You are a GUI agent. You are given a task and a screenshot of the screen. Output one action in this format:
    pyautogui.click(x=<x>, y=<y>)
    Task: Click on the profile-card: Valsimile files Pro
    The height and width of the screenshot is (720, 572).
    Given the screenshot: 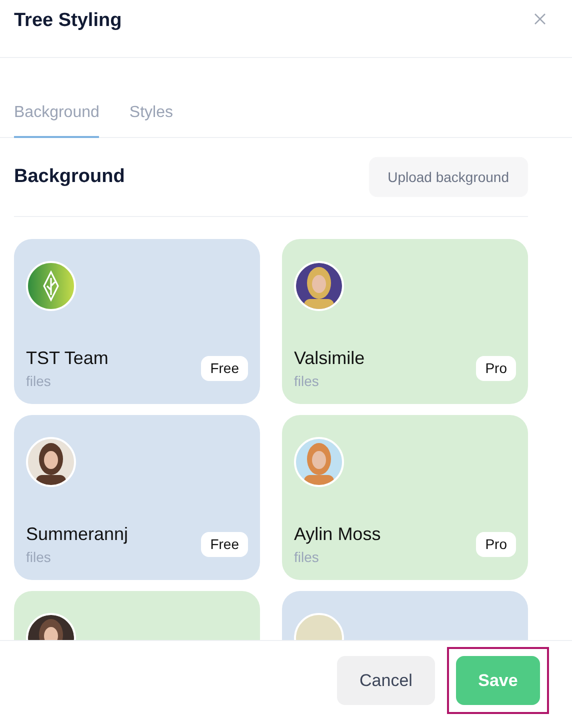 What is the action you would take?
    pyautogui.click(x=405, y=321)
    